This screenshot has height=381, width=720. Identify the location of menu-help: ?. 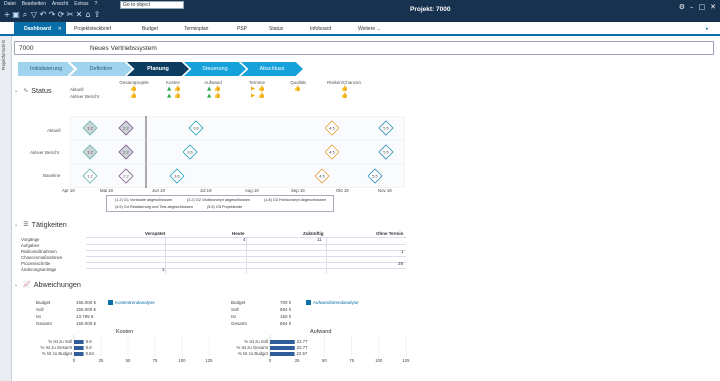
(95, 4).